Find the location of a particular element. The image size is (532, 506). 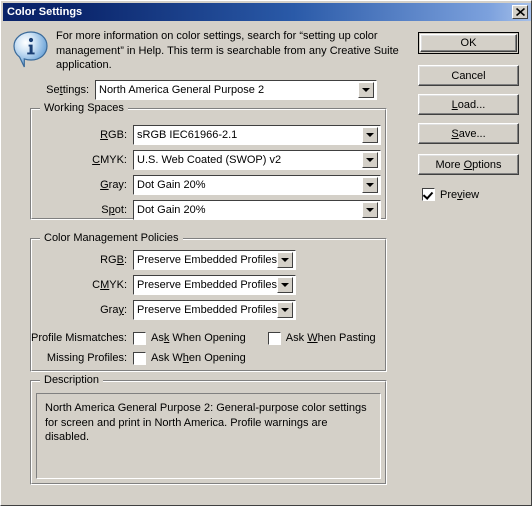

working-space-value-rgb: sRGB IEC61966-2.1 is located at coordinates (187, 135).